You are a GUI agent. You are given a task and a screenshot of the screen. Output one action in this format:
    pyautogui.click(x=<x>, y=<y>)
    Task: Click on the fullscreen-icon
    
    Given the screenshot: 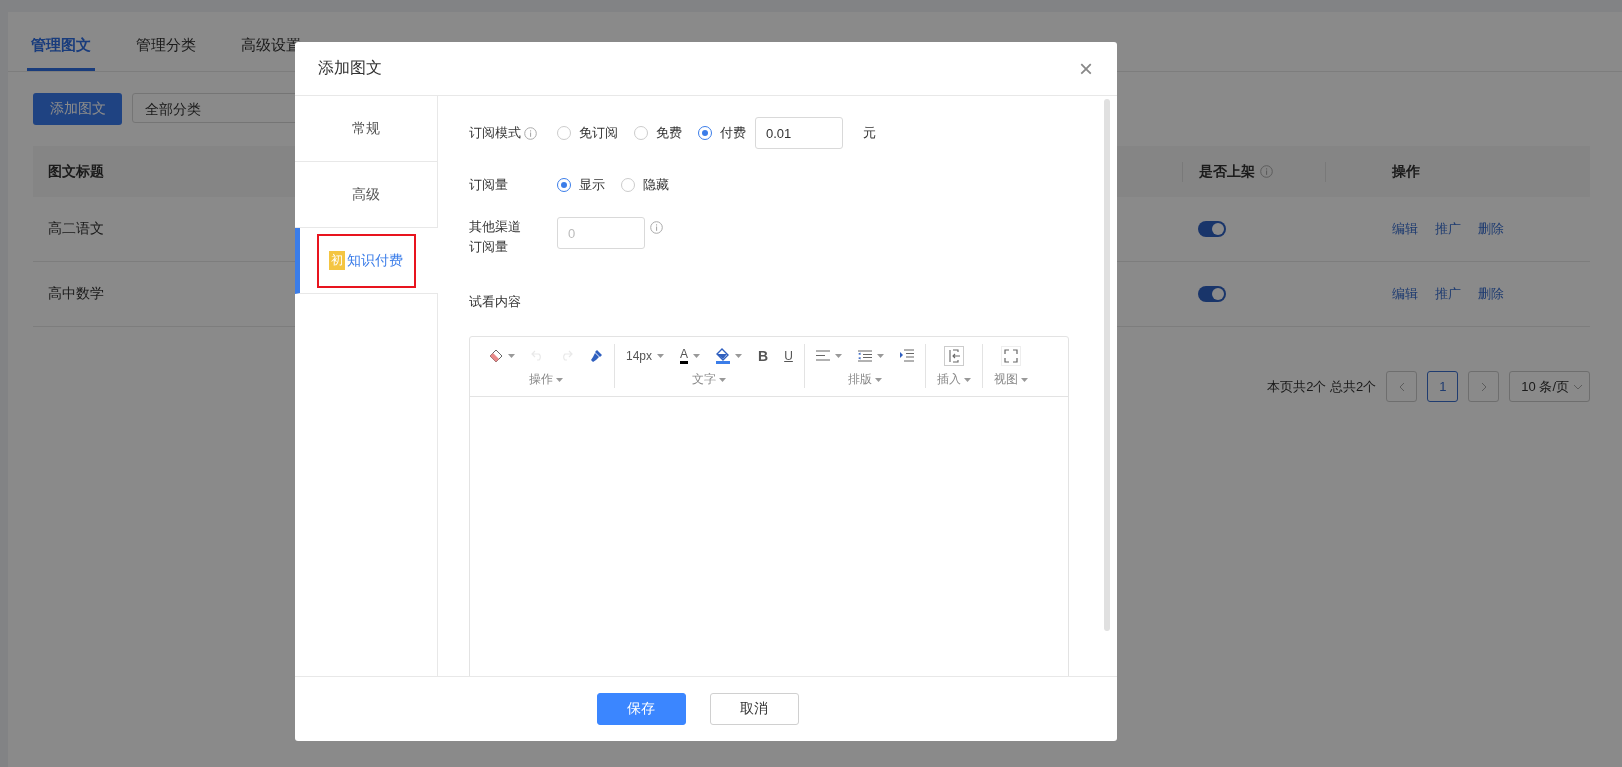 What is the action you would take?
    pyautogui.click(x=1010, y=355)
    